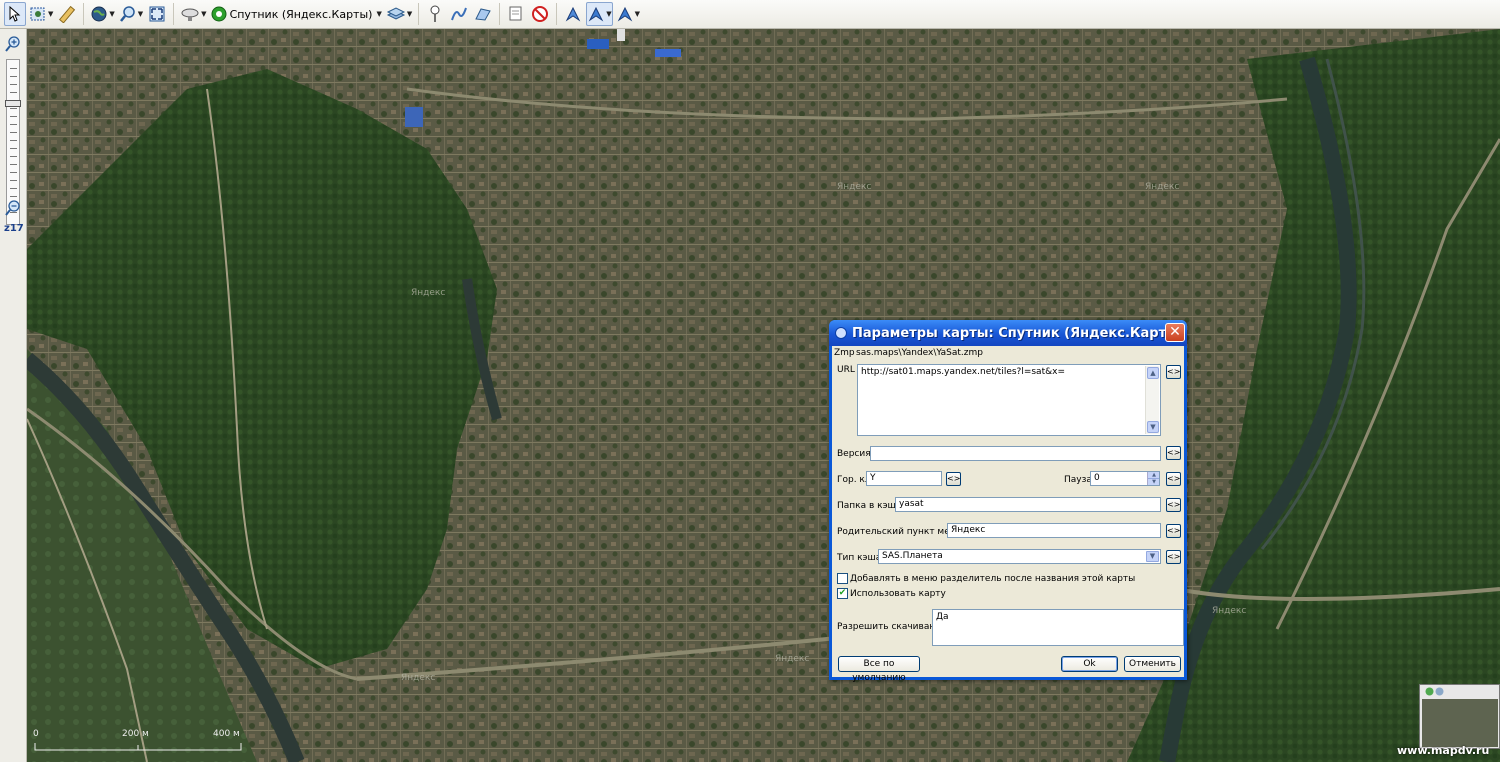 Image resolution: width=1500 pixels, height=762 pixels. I want to click on spin-up-icon: ▲, so click(1153, 475).